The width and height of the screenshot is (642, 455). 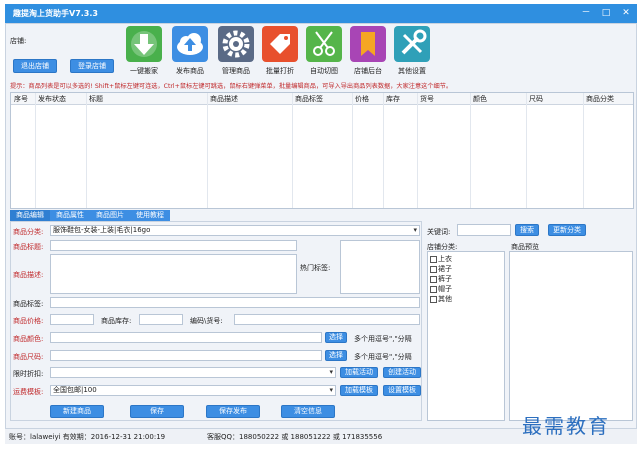 I want to click on gear-icon, so click(x=236, y=44).